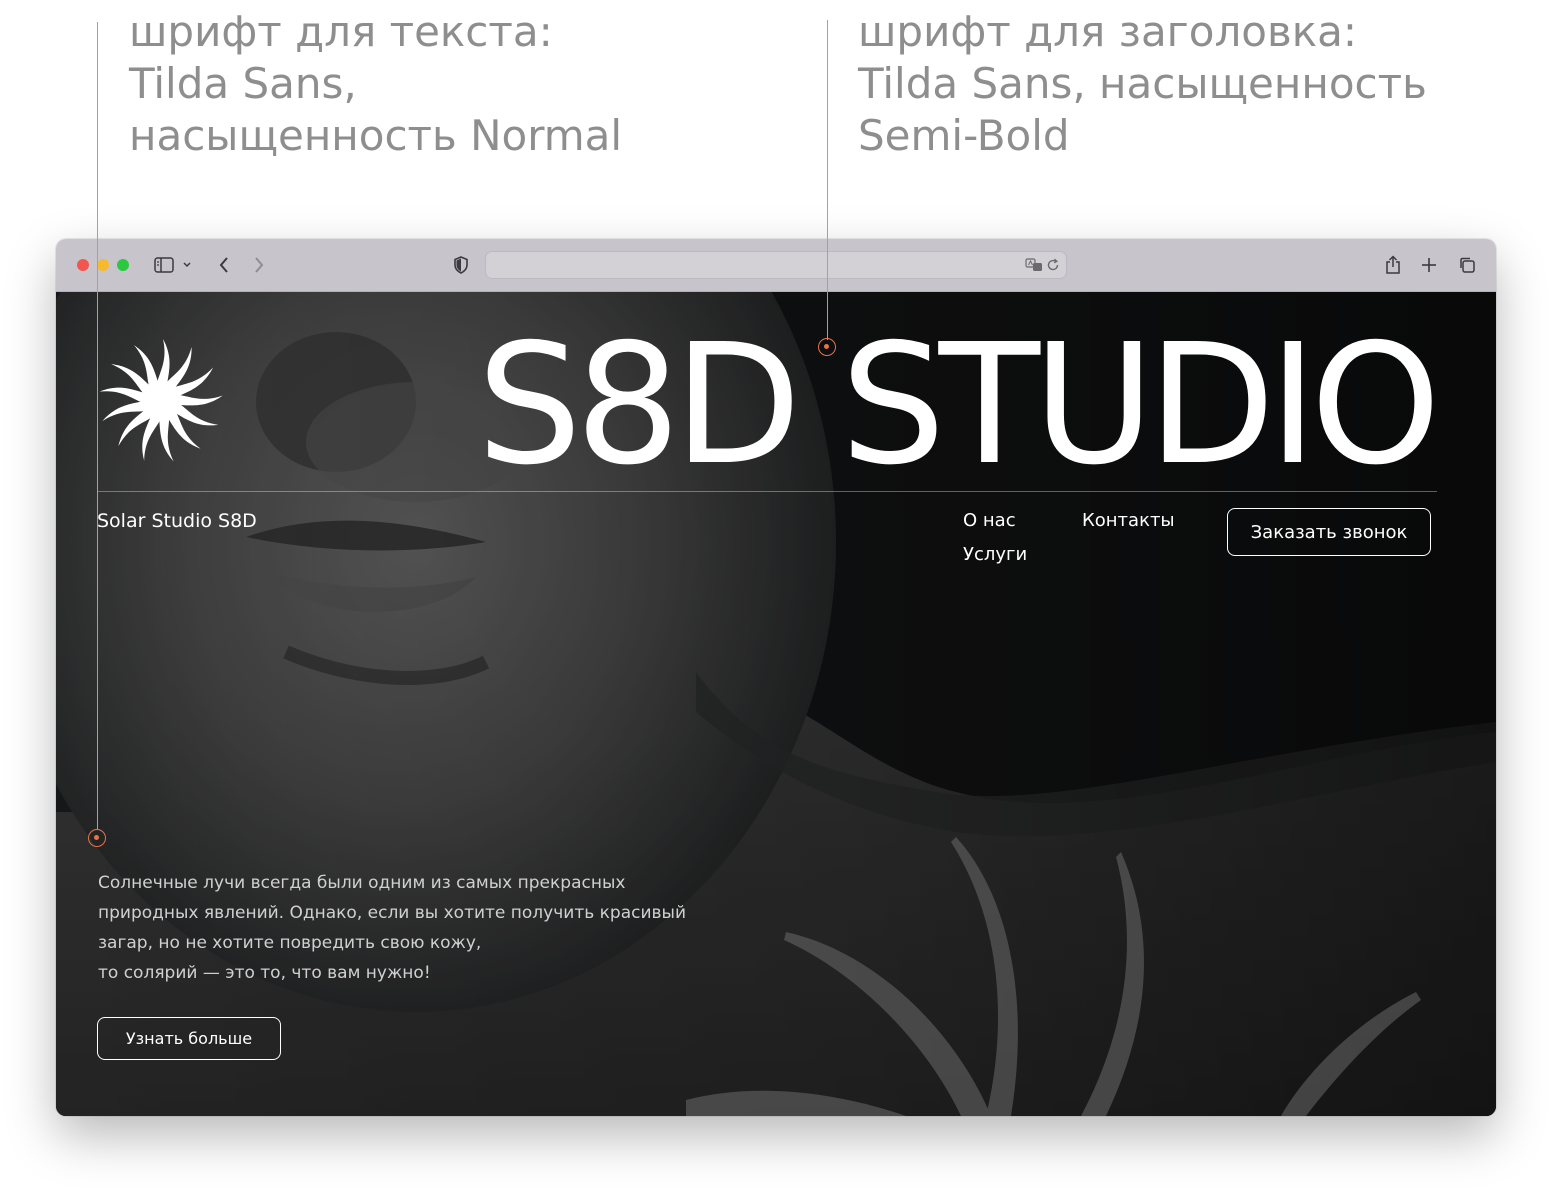  Describe the element at coordinates (177, 521) in the screenshot. I see `brand-name: Solar Studio S8D` at that location.